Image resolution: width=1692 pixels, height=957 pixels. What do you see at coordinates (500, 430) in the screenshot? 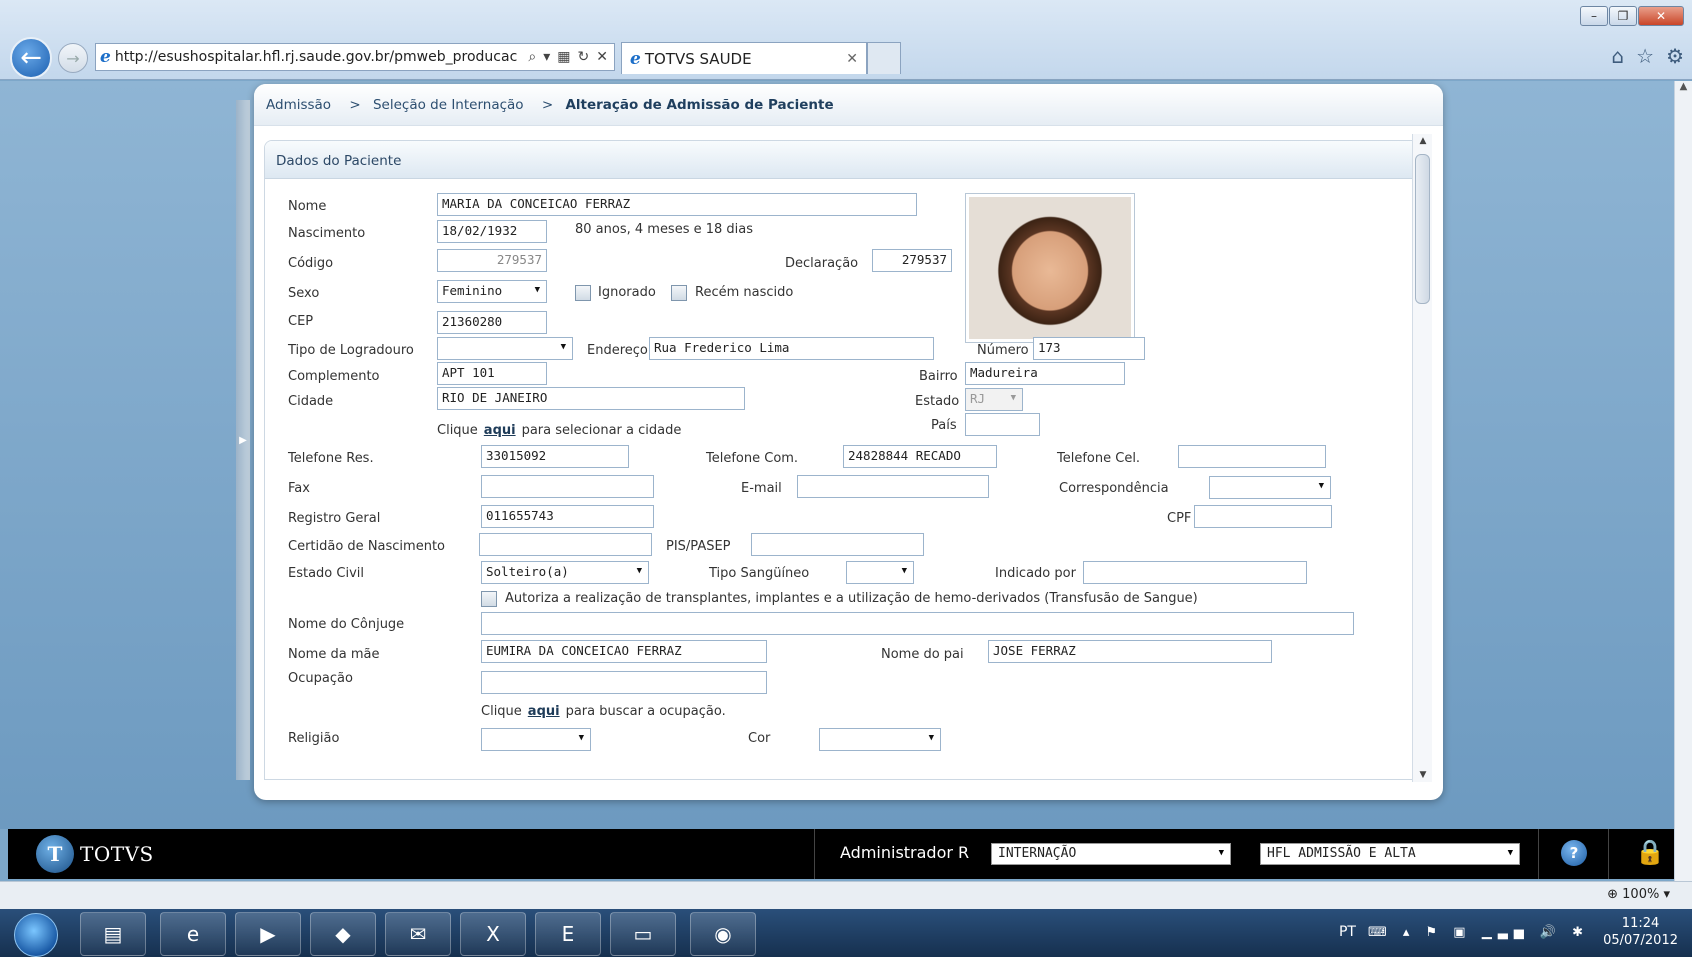
I see `select-city-link: aqui` at bounding box center [500, 430].